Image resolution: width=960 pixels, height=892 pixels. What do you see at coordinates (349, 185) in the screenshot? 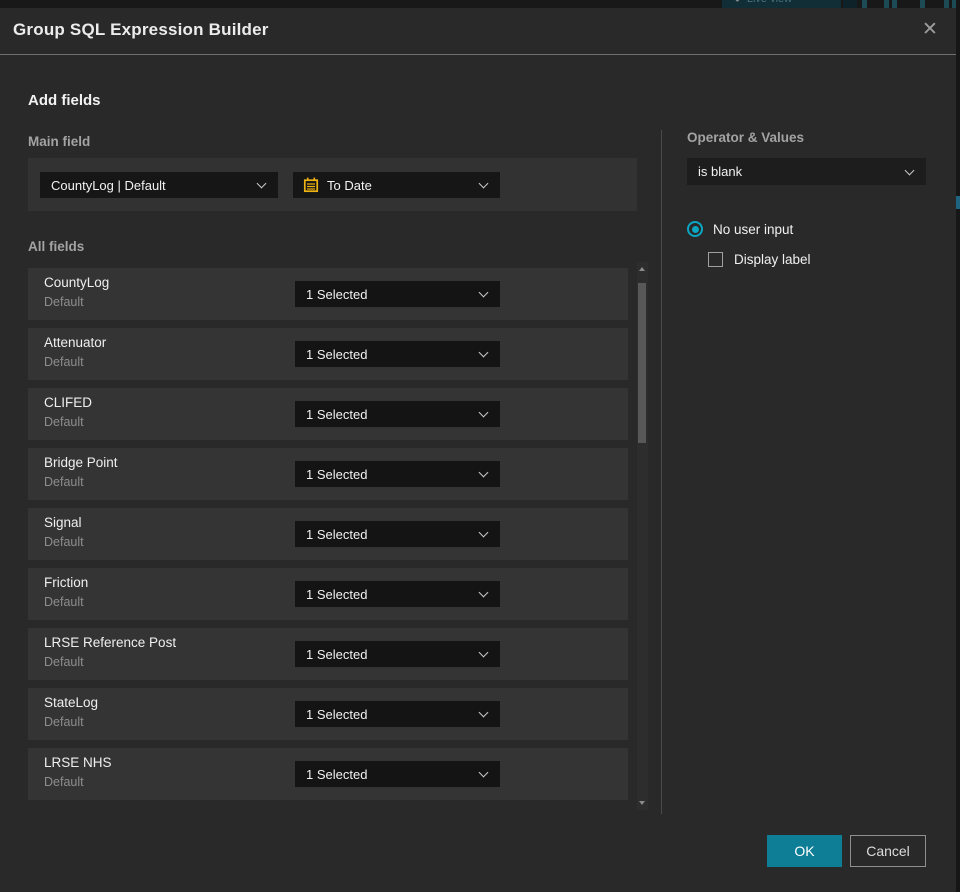
I see `main-field-select-value: To Date` at bounding box center [349, 185].